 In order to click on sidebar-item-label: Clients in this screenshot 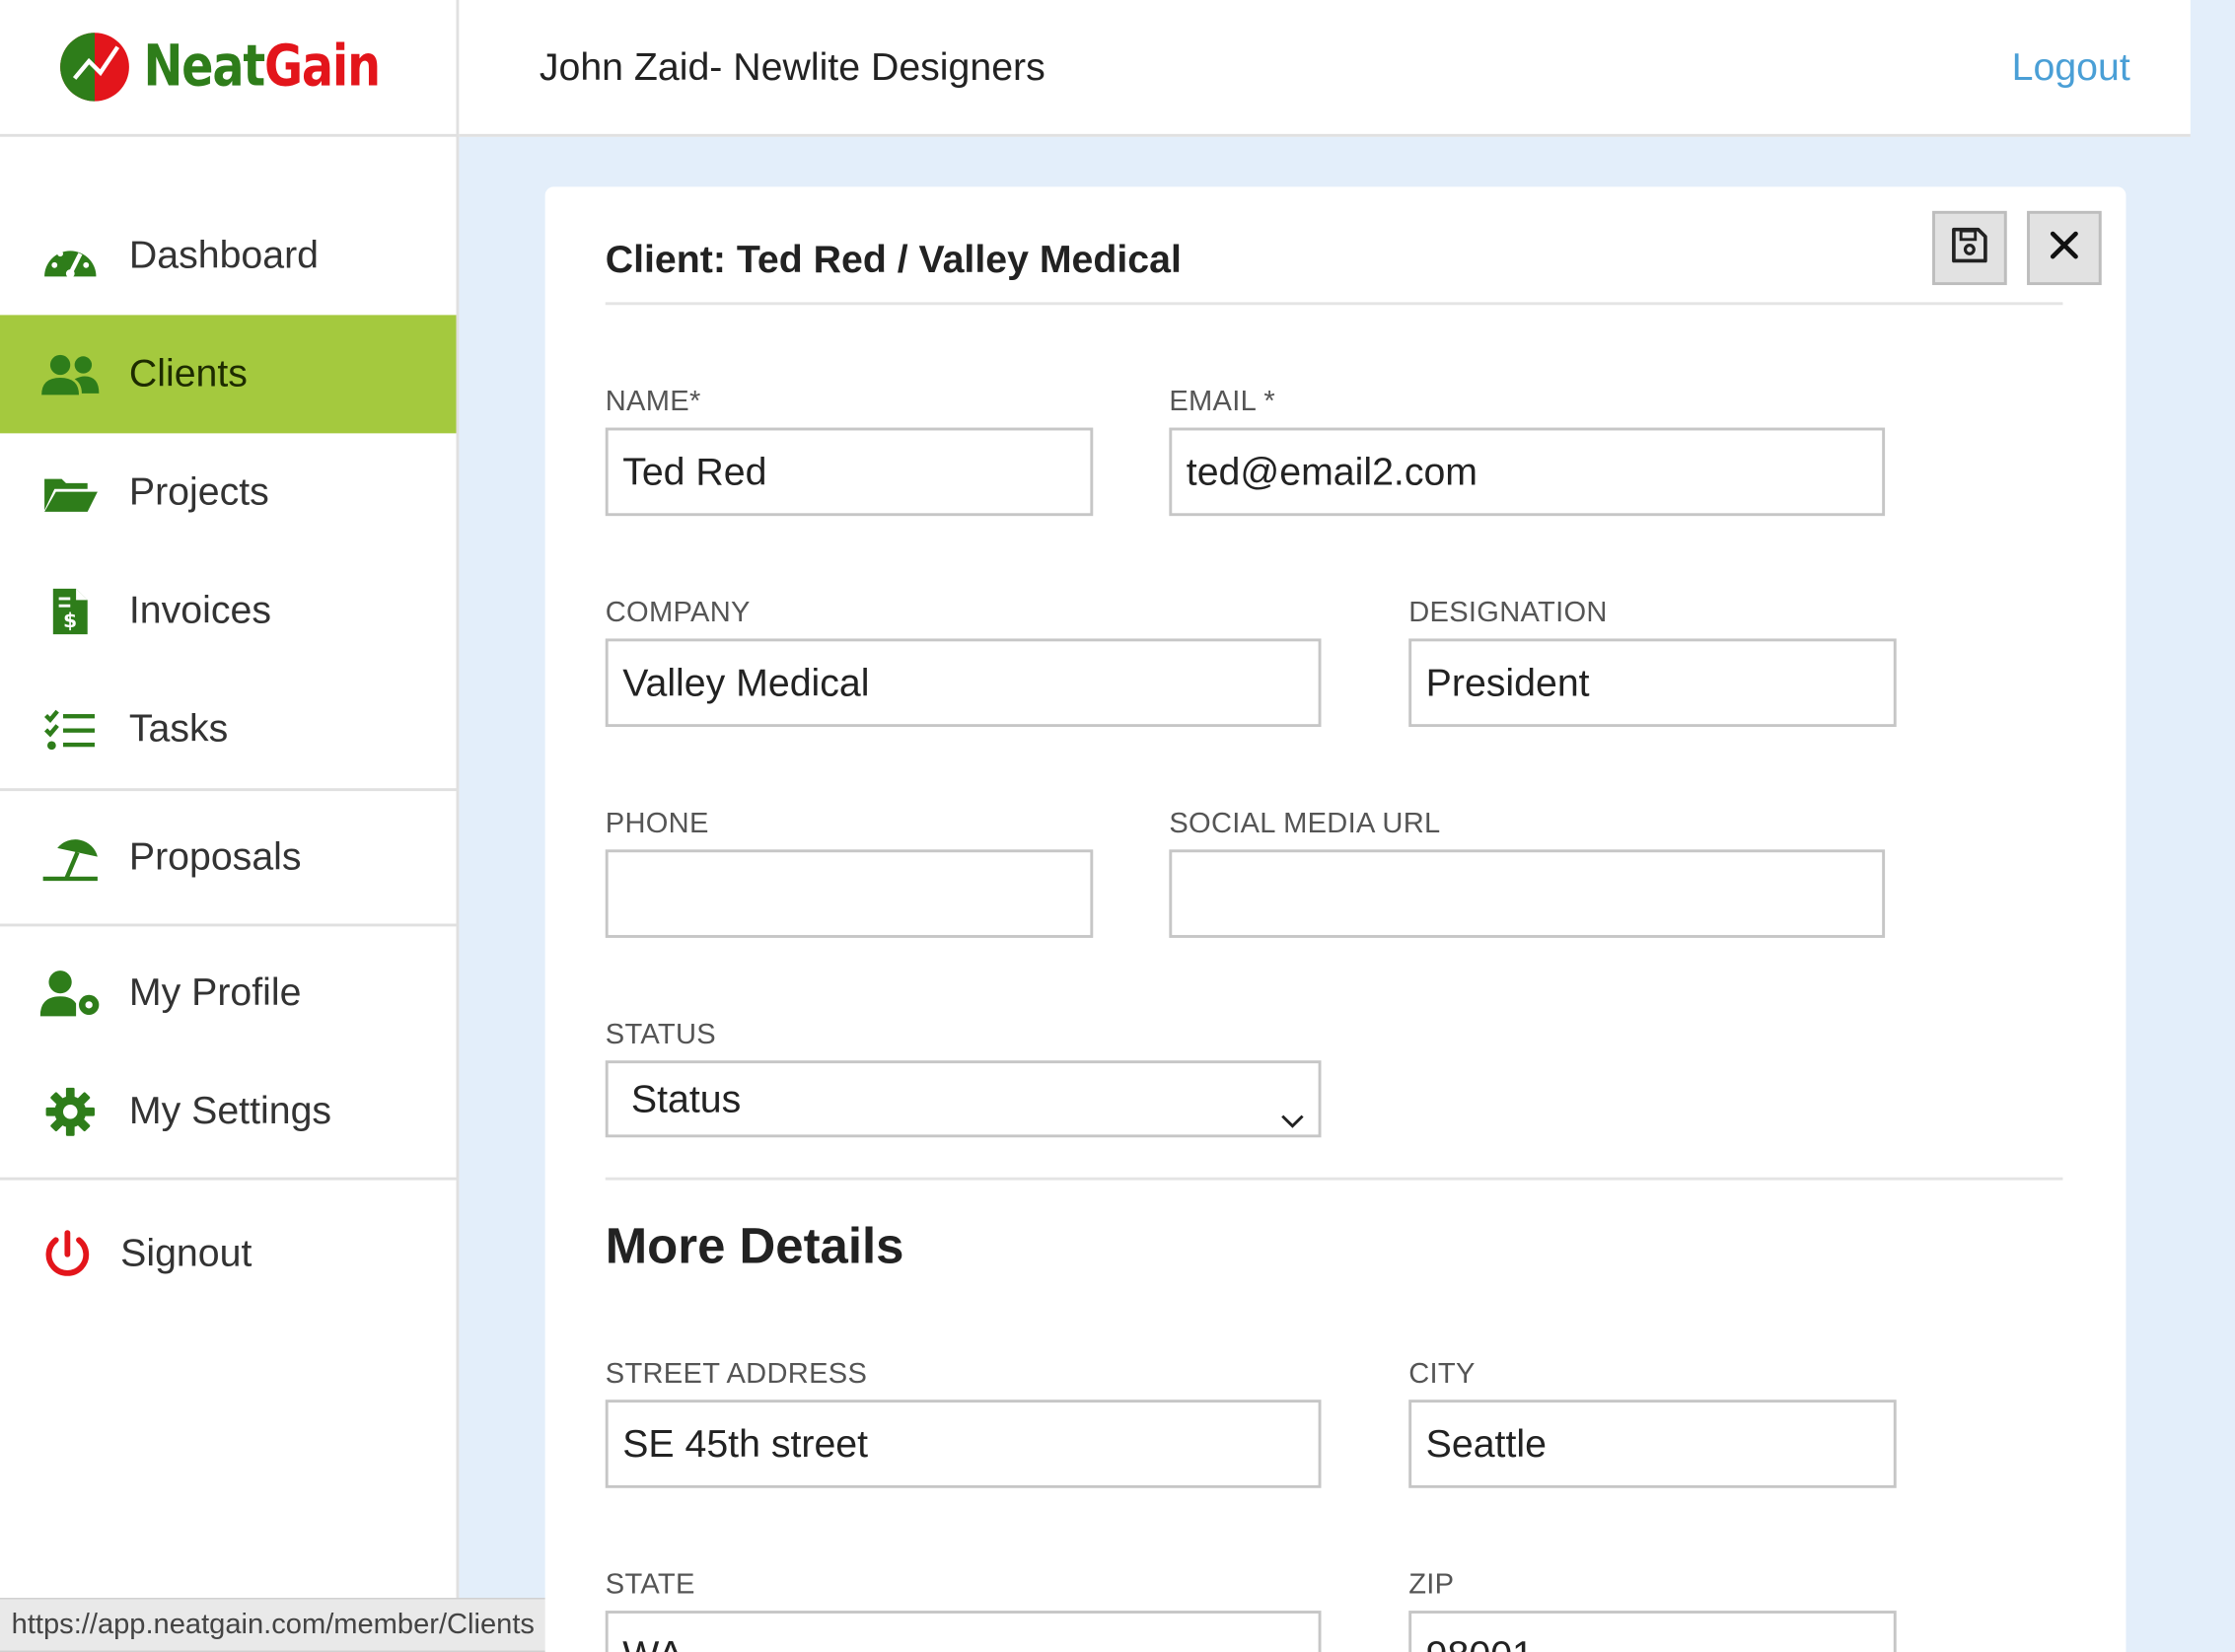, I will do `click(188, 373)`.